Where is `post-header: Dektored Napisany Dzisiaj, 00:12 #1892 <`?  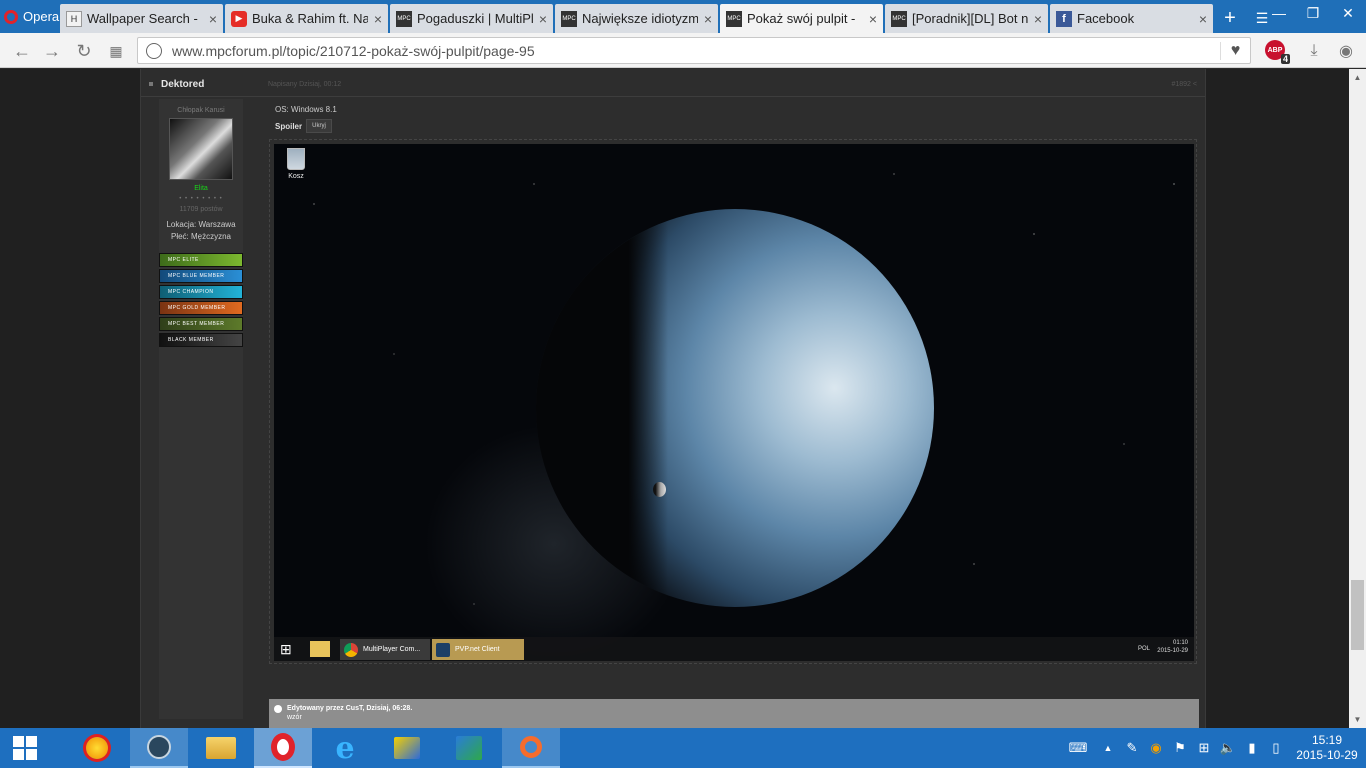 post-header: Dektored Napisany Dzisiaj, 00:12 #1892 < is located at coordinates (673, 83).